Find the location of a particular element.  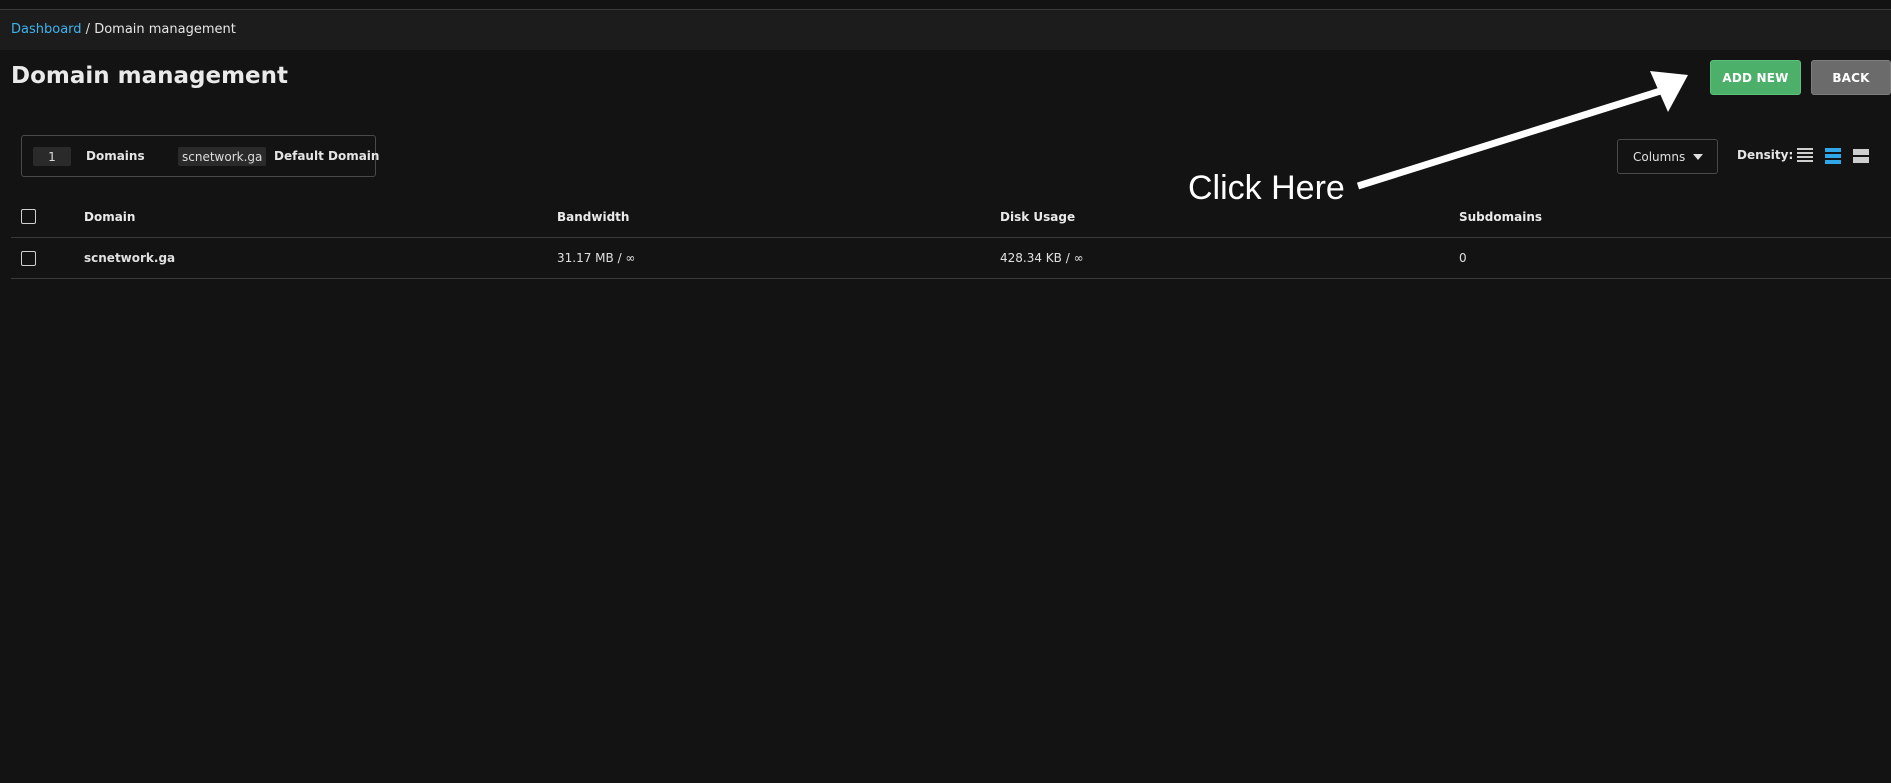

header-subdomains: Subdomains is located at coordinates (1500, 217).